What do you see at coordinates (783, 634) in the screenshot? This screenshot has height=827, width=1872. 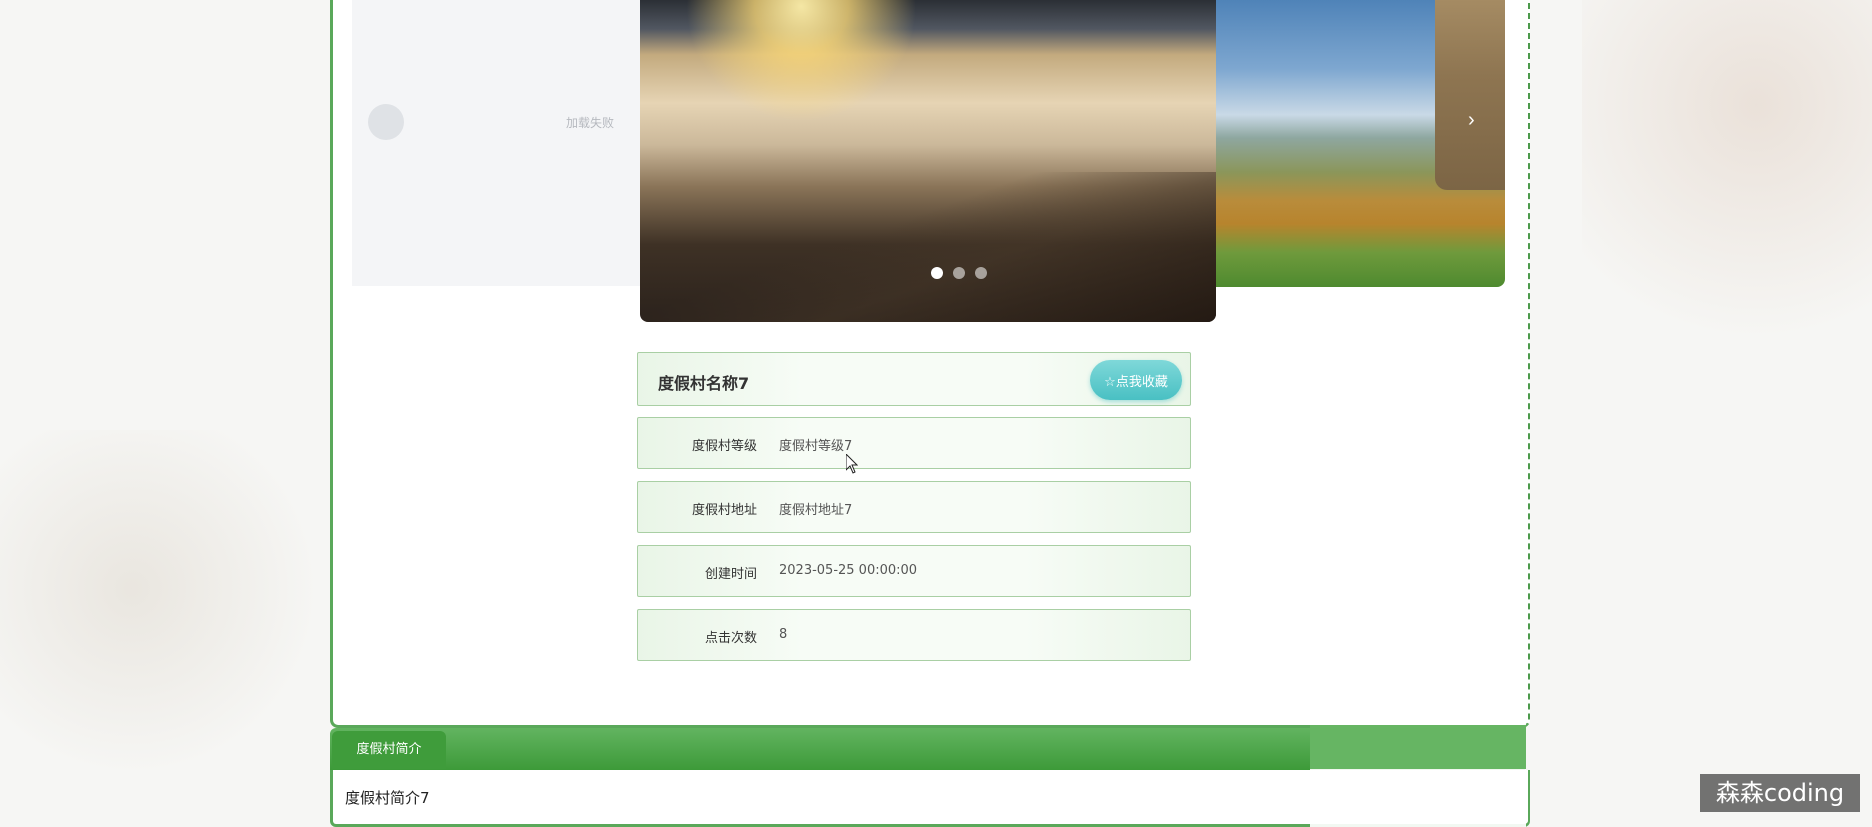 I see `click-count-value: 8` at bounding box center [783, 634].